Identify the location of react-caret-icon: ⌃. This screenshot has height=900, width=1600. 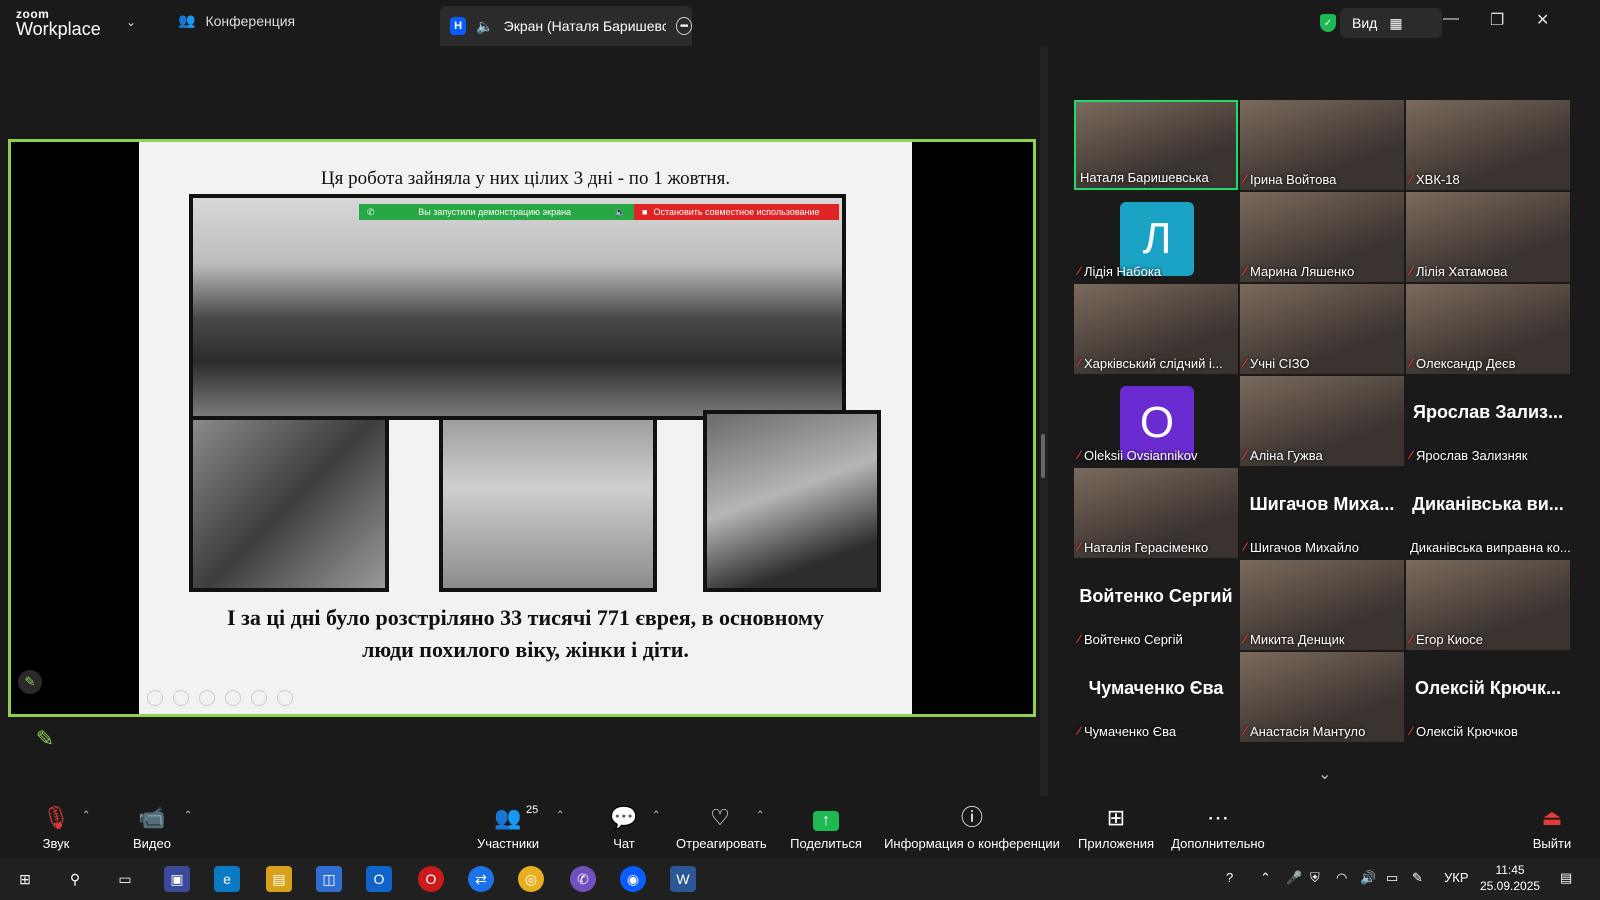
(760, 815).